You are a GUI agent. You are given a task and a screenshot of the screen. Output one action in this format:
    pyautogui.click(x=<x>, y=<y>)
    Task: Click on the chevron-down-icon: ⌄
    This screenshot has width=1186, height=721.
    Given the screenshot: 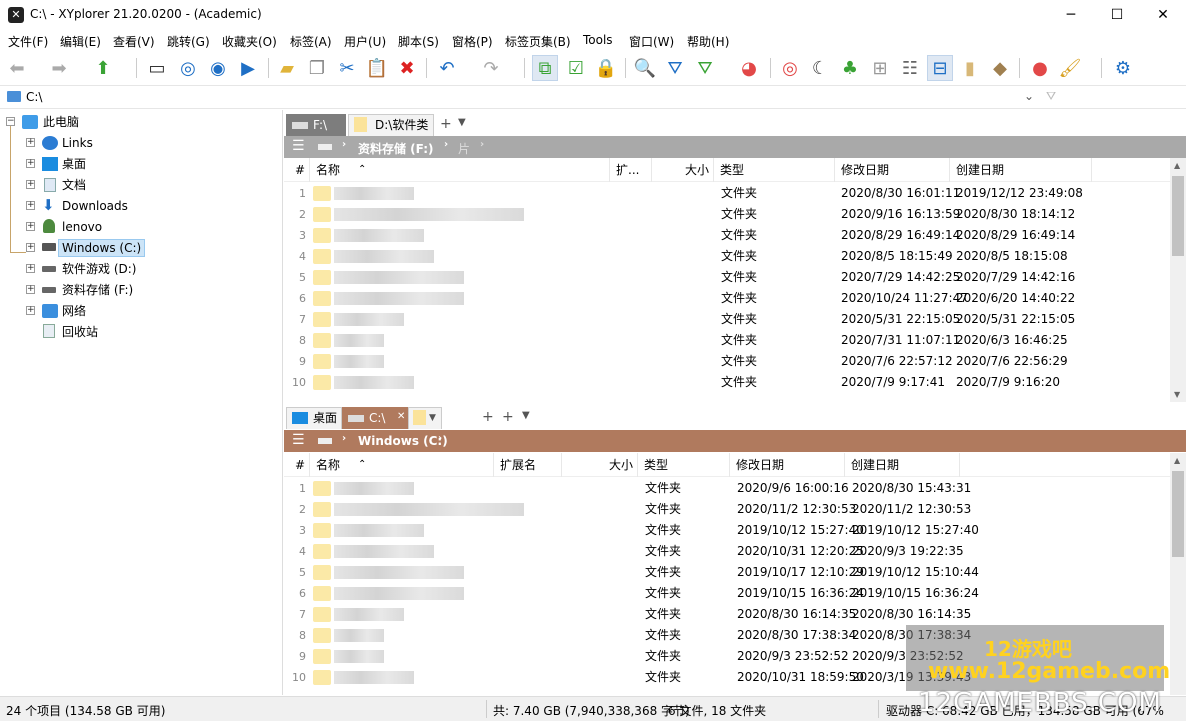 What is the action you would take?
    pyautogui.click(x=1029, y=96)
    